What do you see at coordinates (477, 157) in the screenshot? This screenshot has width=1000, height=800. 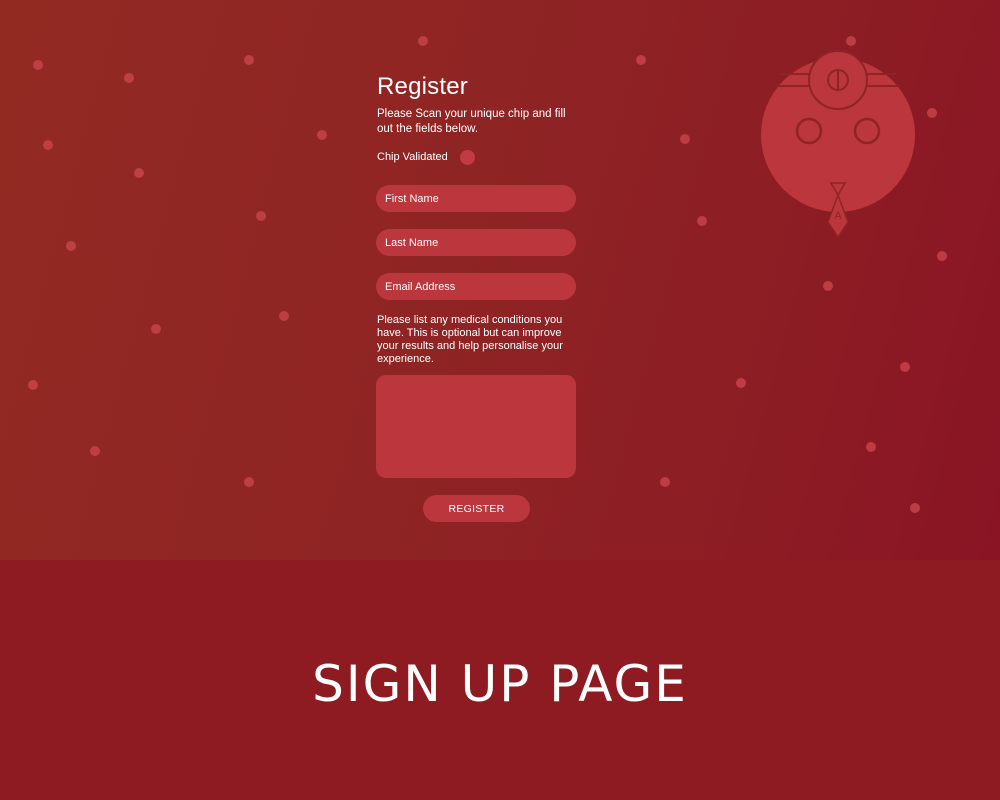 I see `chip-status-row: Chip Validated` at bounding box center [477, 157].